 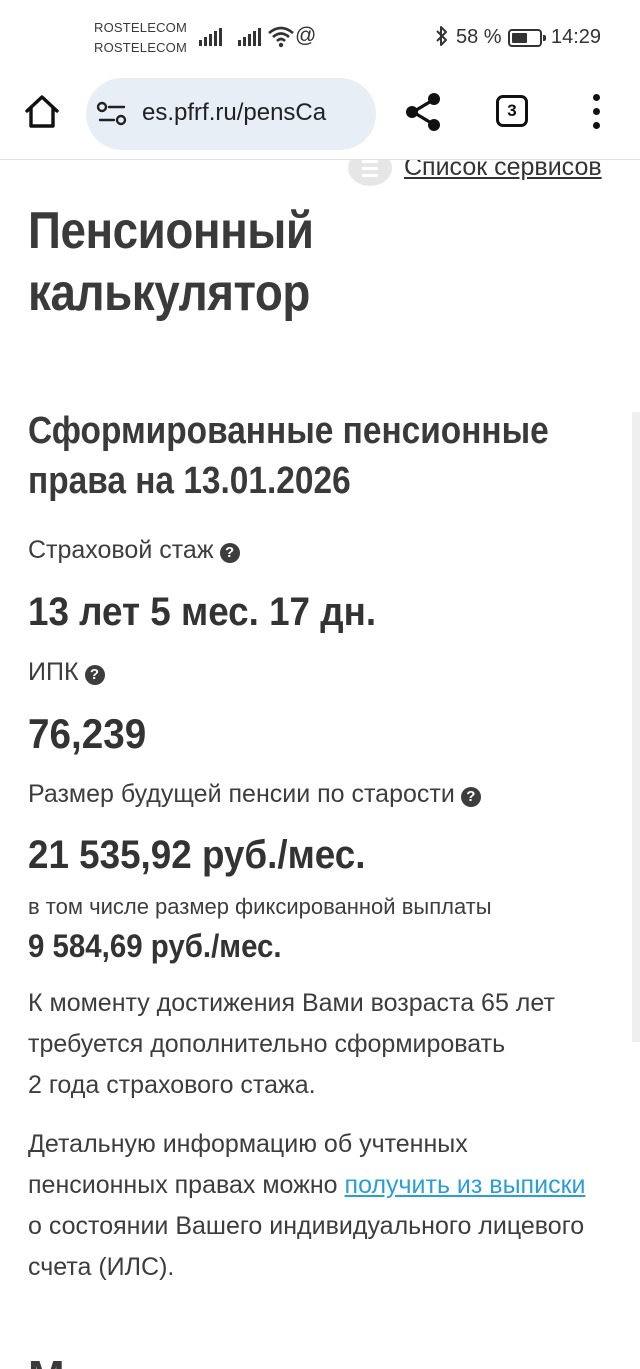 What do you see at coordinates (172, 1085) in the screenshot?
I see `retirement-note-line-3: 2 года страхового стажа.` at bounding box center [172, 1085].